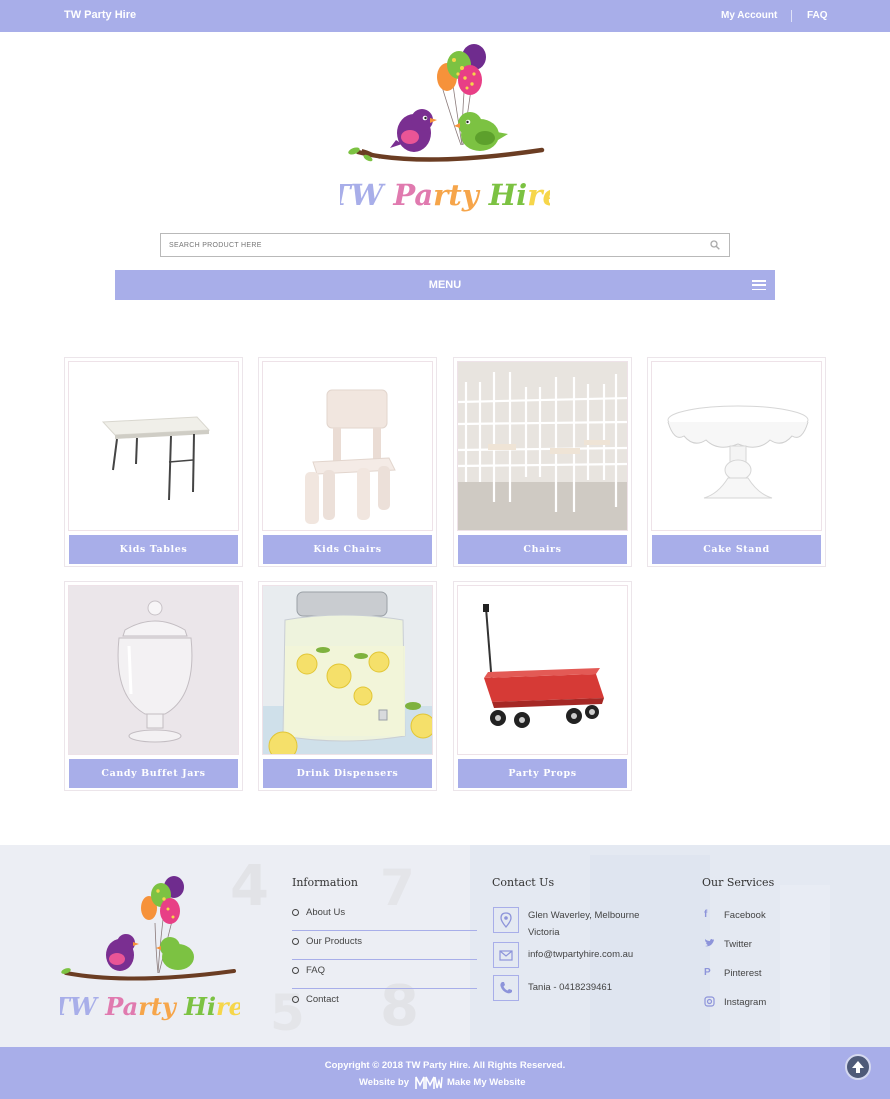 The height and width of the screenshot is (1099, 890). I want to click on category-card-party-props: Party Props, so click(542, 686).